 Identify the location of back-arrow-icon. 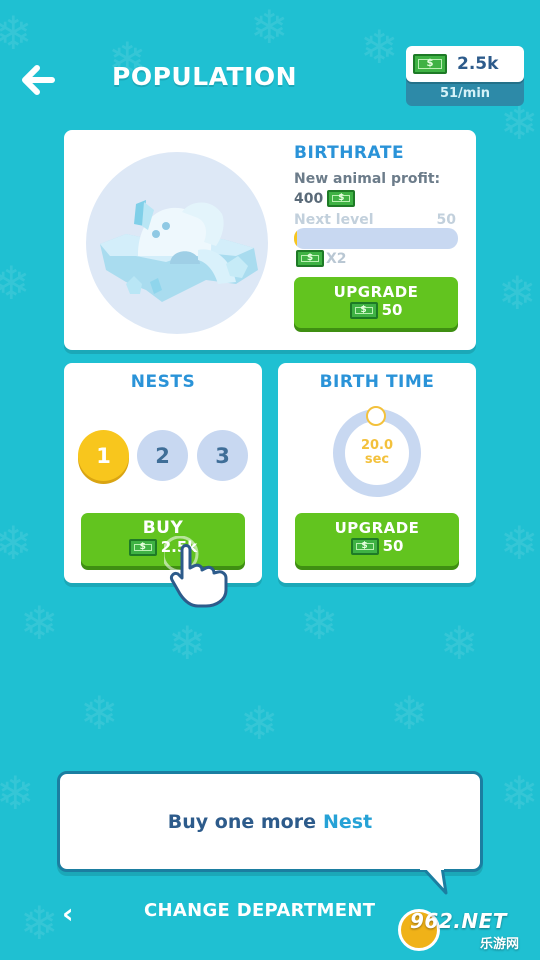
(38, 80).